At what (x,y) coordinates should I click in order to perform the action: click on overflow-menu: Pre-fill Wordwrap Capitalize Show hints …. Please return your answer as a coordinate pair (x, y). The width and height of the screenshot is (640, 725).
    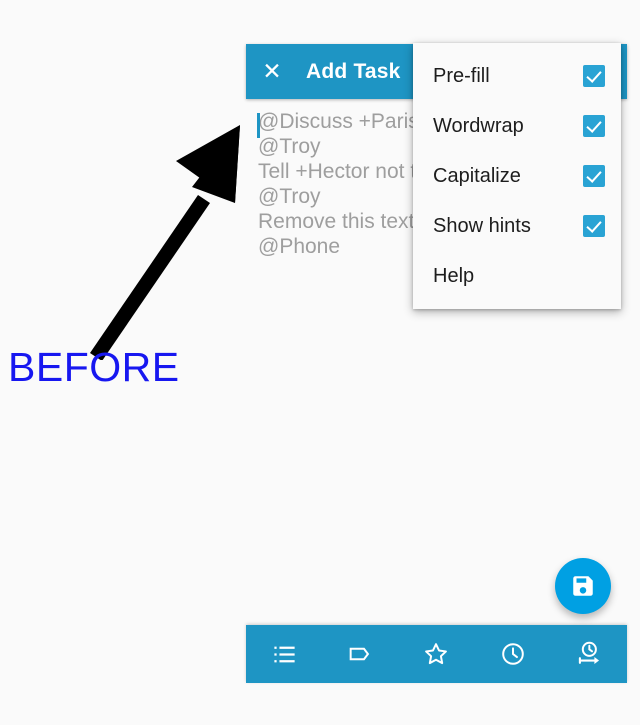
    Looking at the image, I should click on (517, 176).